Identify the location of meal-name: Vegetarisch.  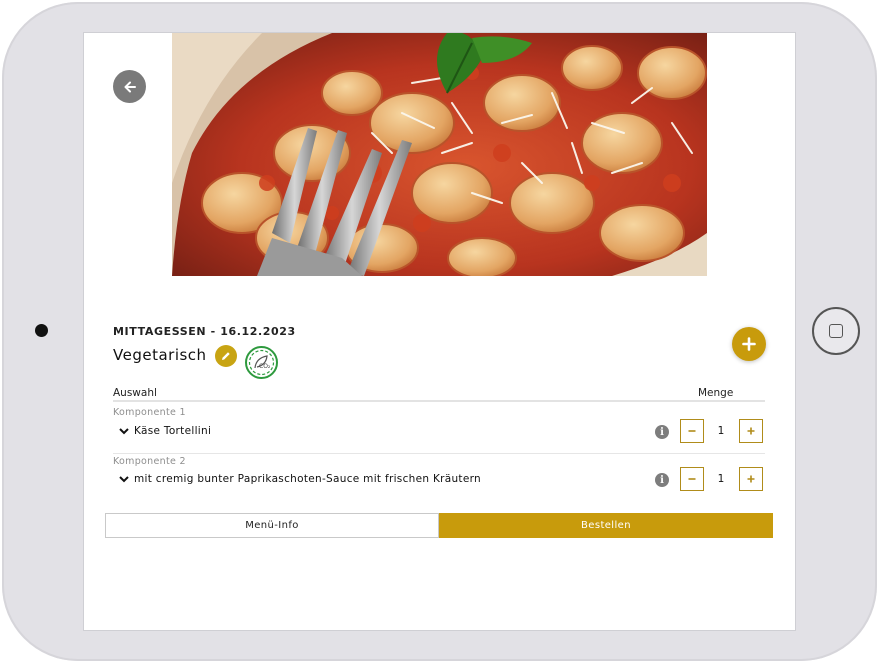
(160, 355).